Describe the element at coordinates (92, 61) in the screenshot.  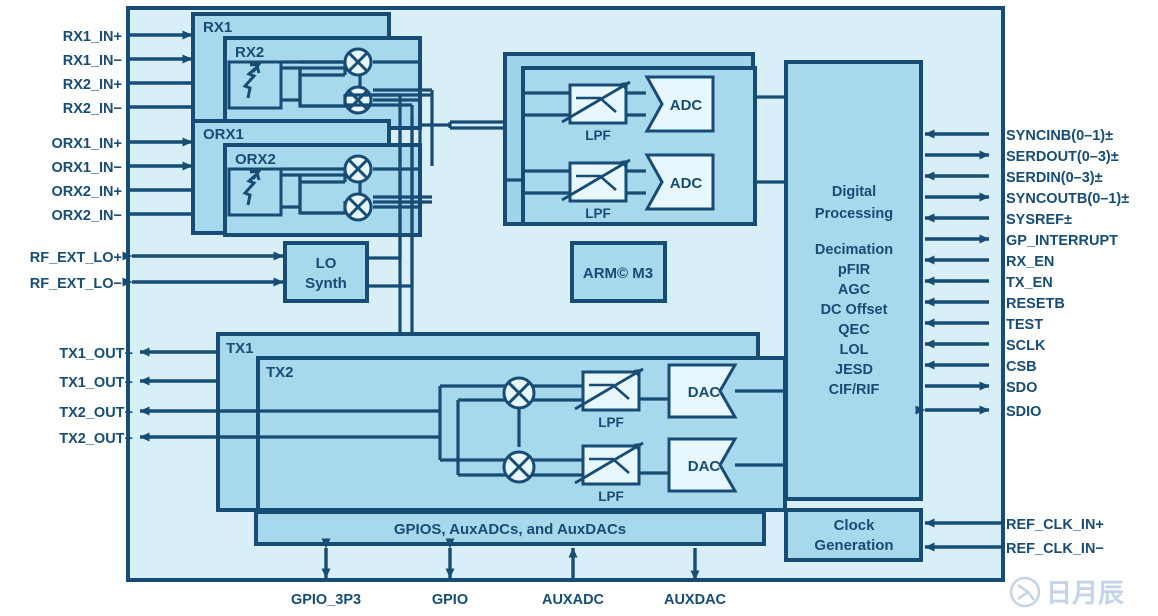
I see `pin-label-rx1-in-n: RX1_IN−` at that location.